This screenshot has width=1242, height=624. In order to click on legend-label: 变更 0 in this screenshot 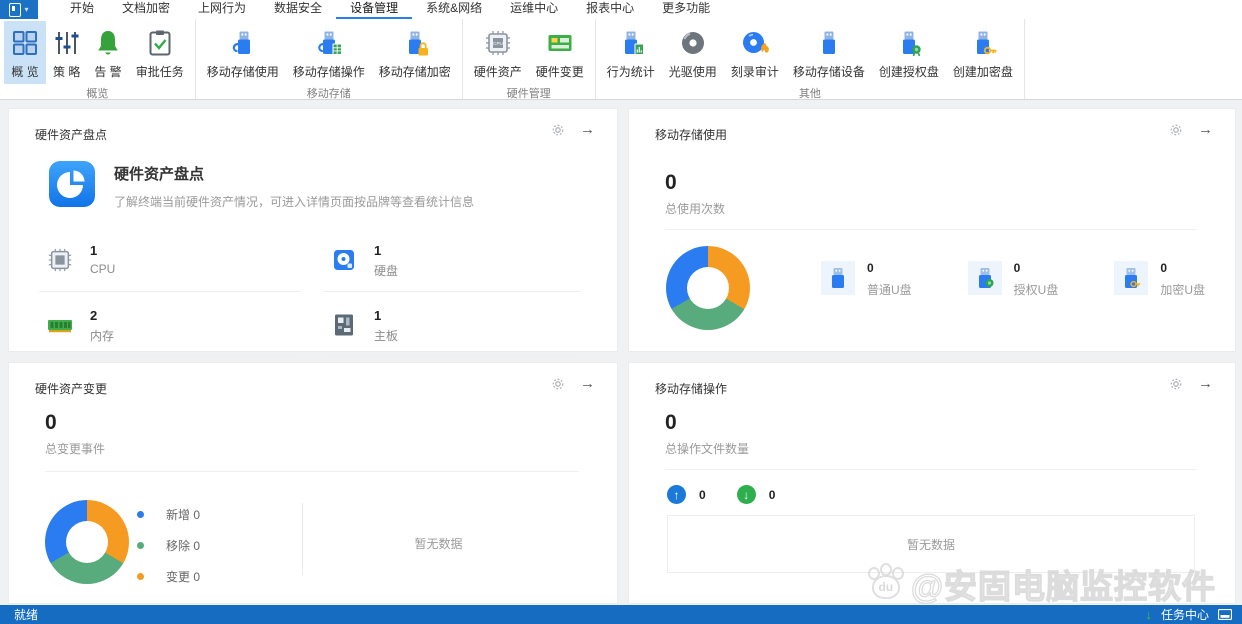, I will do `click(183, 577)`.